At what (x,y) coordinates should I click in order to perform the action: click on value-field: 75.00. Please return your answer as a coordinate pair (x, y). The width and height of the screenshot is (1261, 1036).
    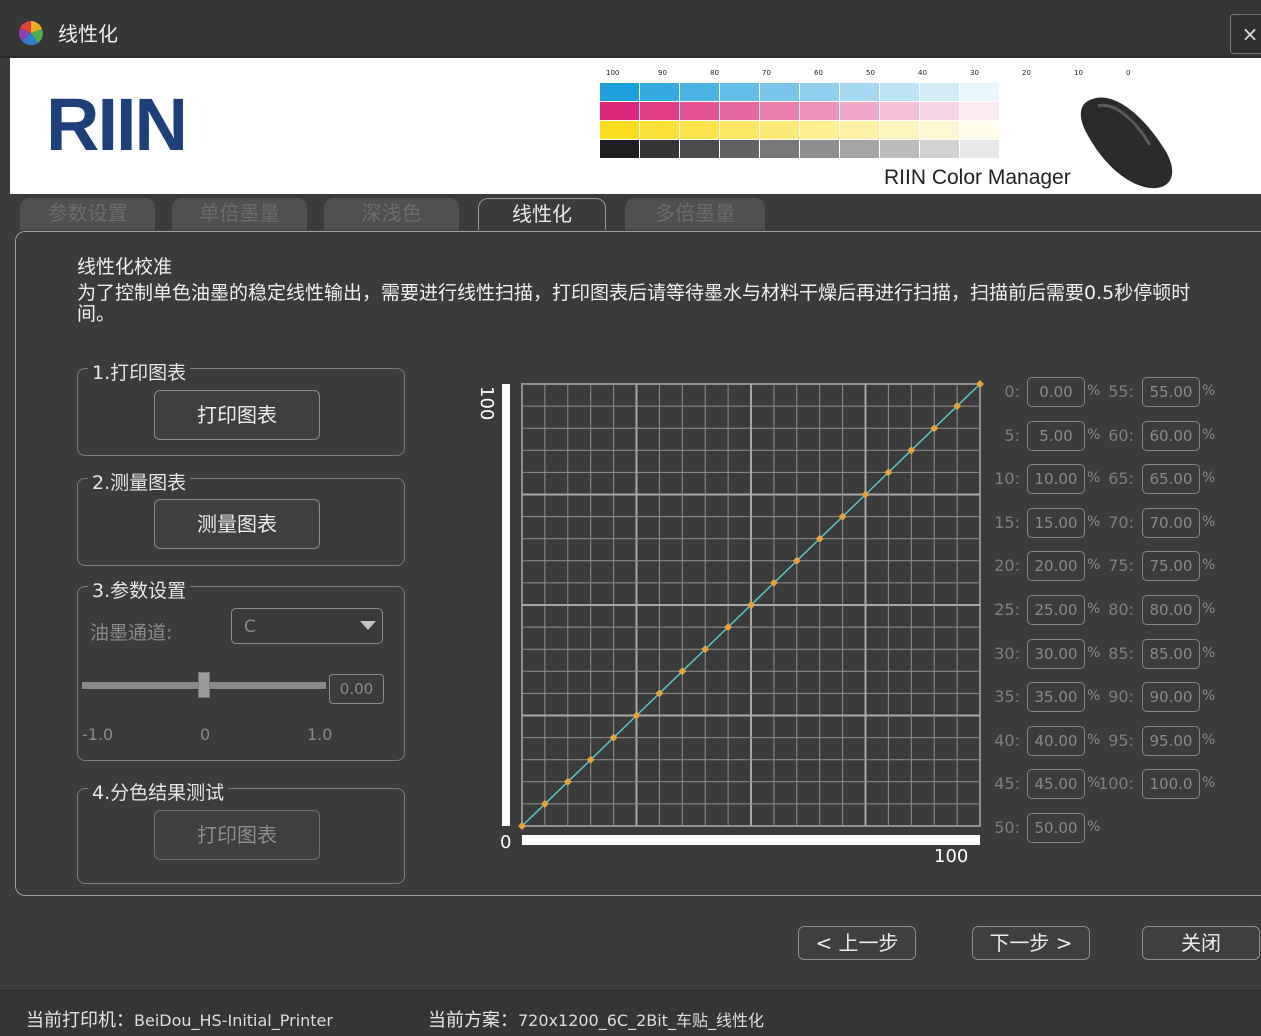
    Looking at the image, I should click on (1171, 566).